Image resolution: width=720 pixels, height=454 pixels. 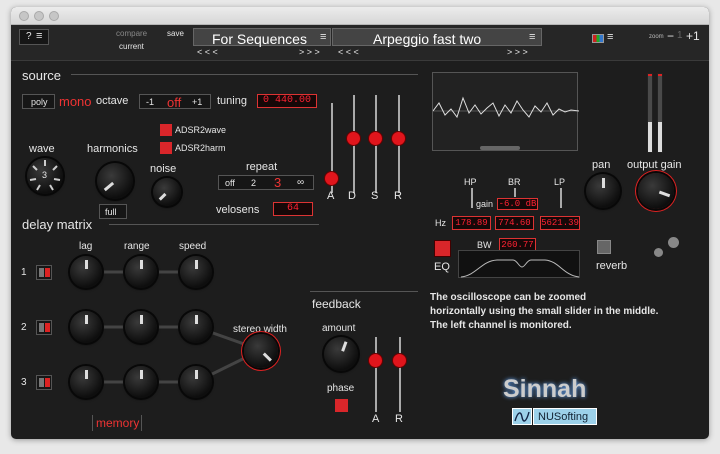 I want to click on gain-label: gain, so click(x=485, y=204).